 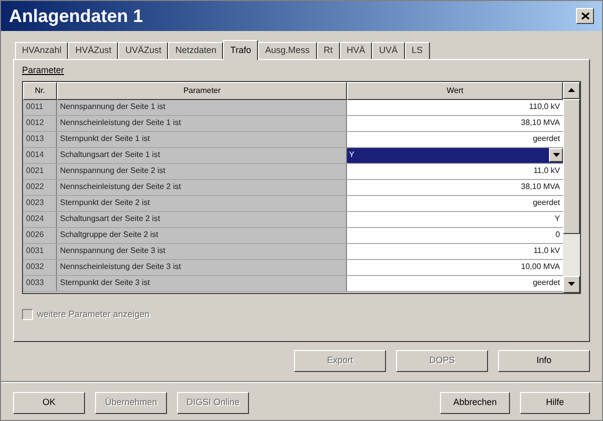 What do you see at coordinates (555, 403) in the screenshot?
I see `button: Hilfe` at bounding box center [555, 403].